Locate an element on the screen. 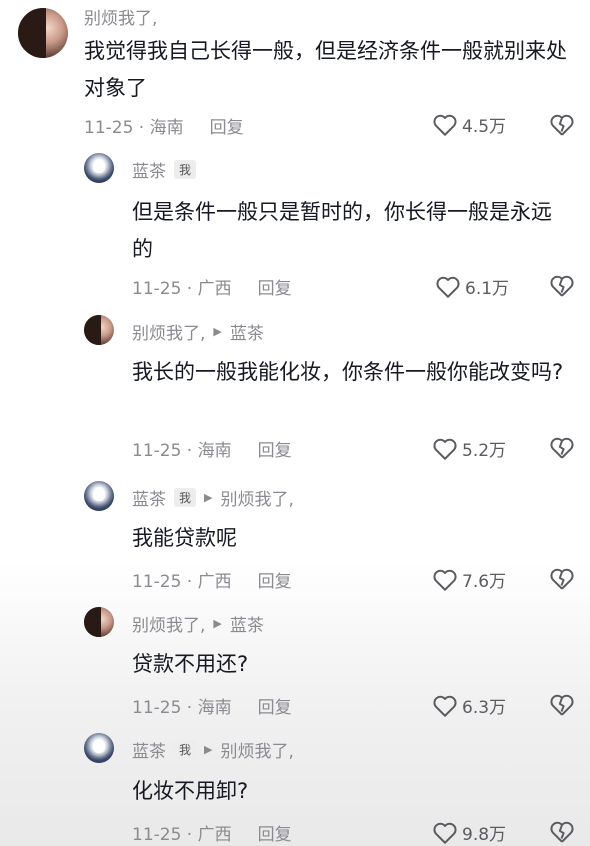 This screenshot has width=590, height=846. like-count: 4.5万 is located at coordinates (484, 127).